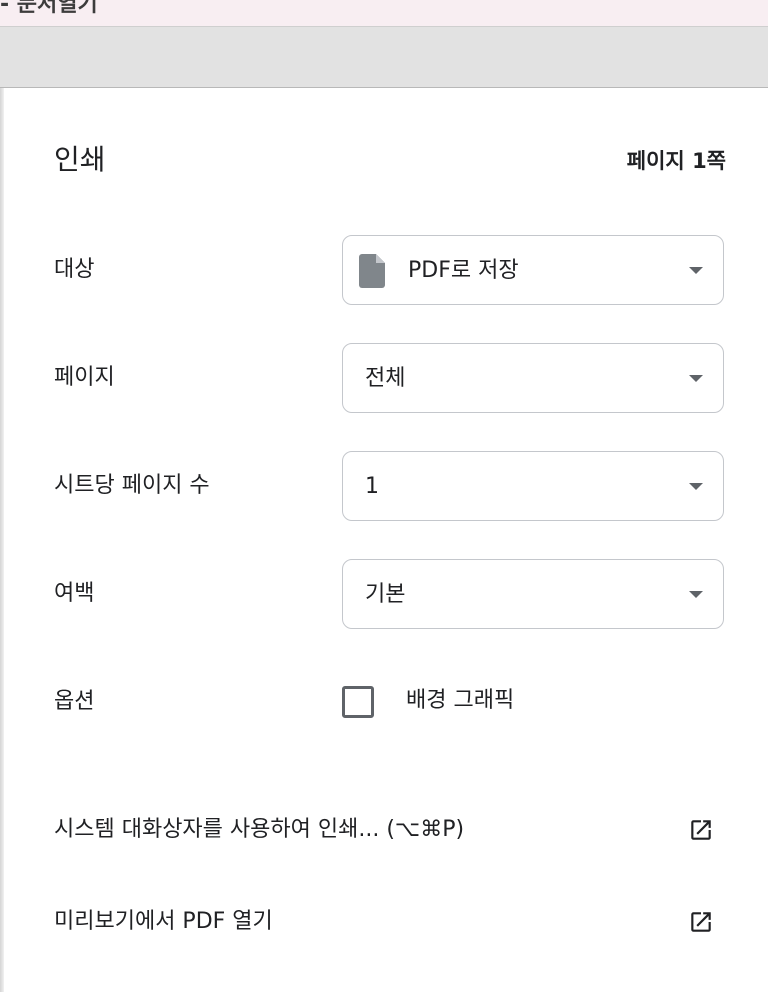 The height and width of the screenshot is (992, 768). What do you see at coordinates (259, 829) in the screenshot?
I see `system-dialog-link-label: 시스템 대화상자를 사용하여 인쇄... (⌥⌘P)` at bounding box center [259, 829].